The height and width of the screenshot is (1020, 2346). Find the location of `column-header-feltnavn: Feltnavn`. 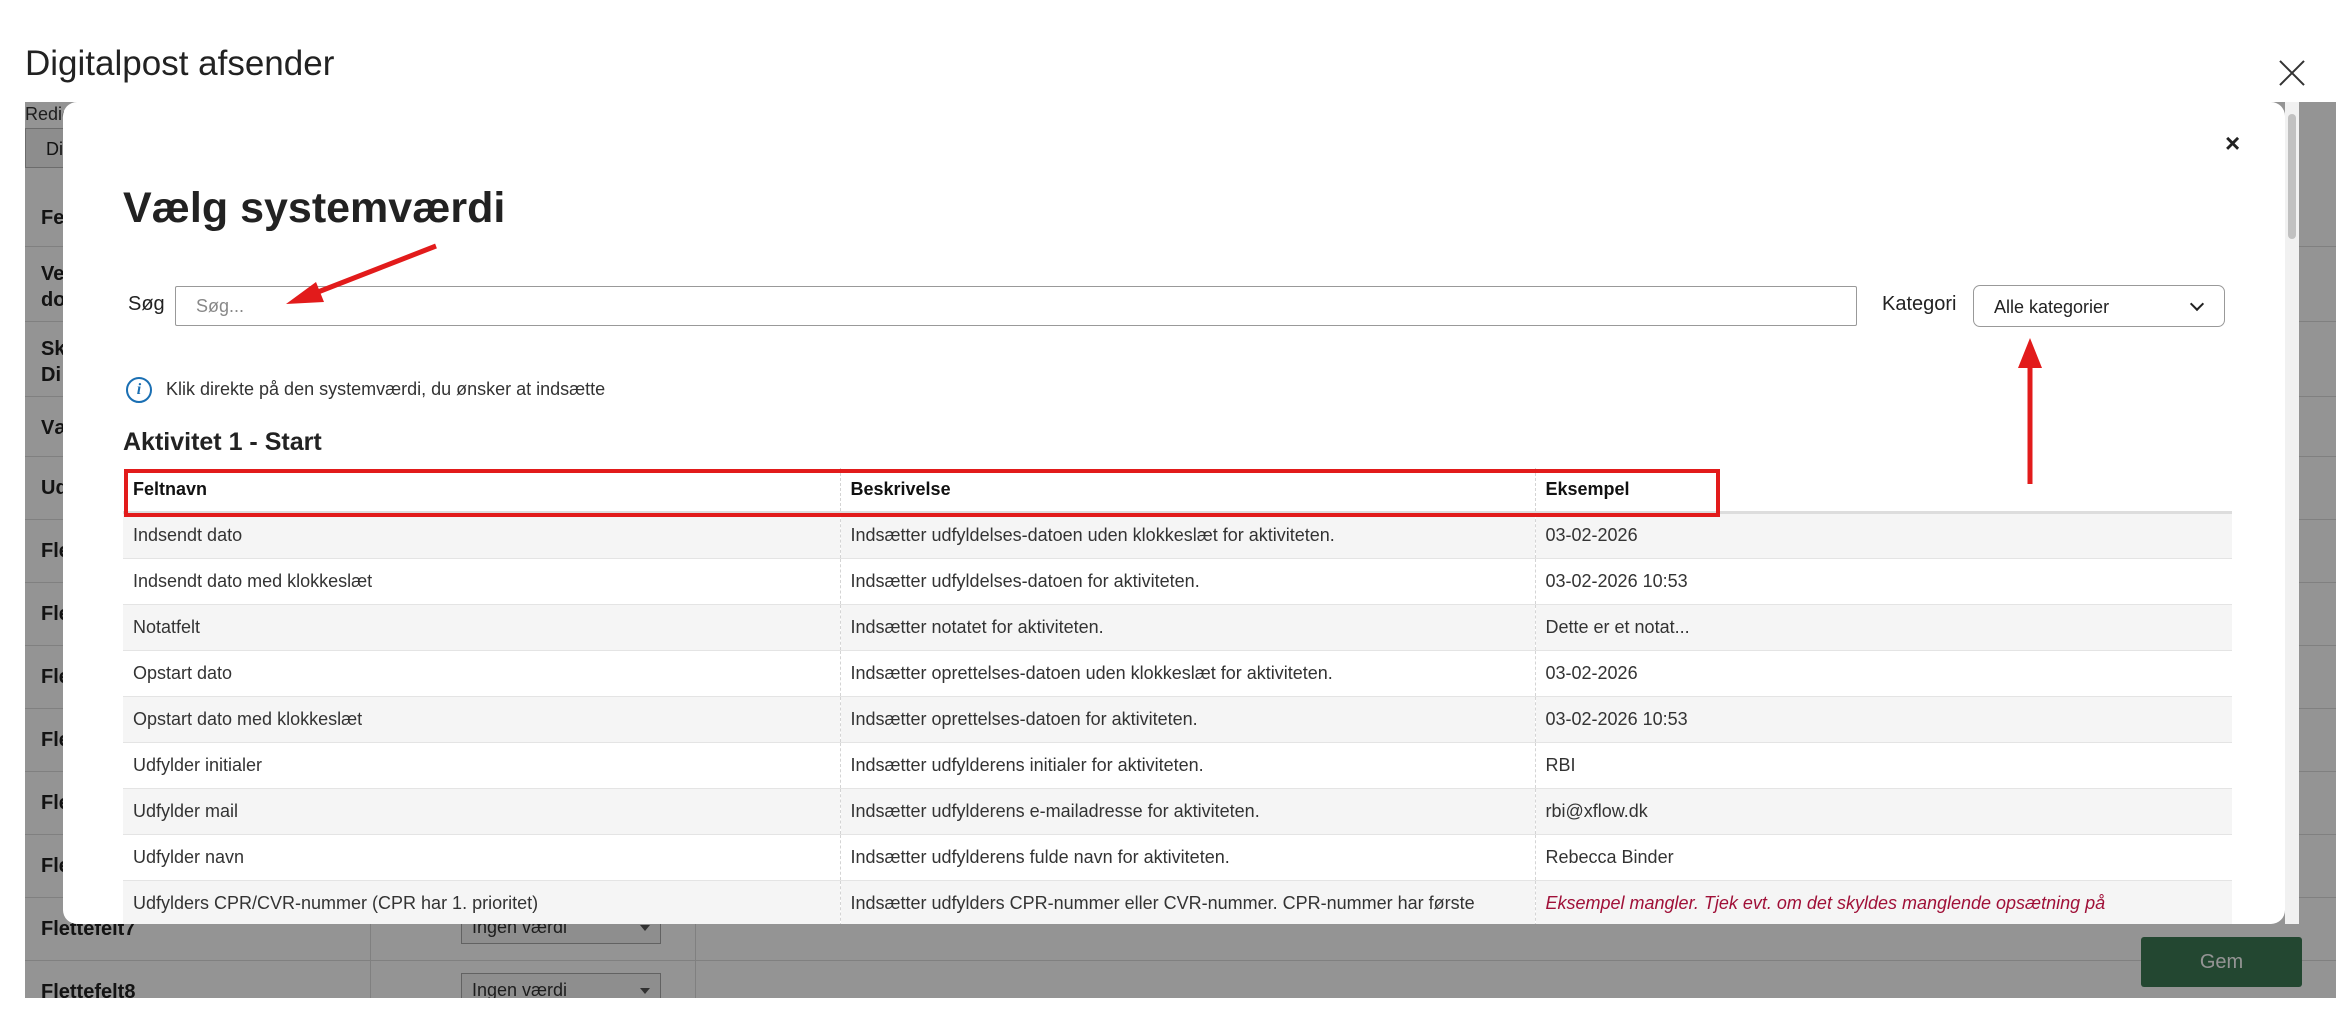

column-header-feltnavn: Feltnavn is located at coordinates (481, 491).